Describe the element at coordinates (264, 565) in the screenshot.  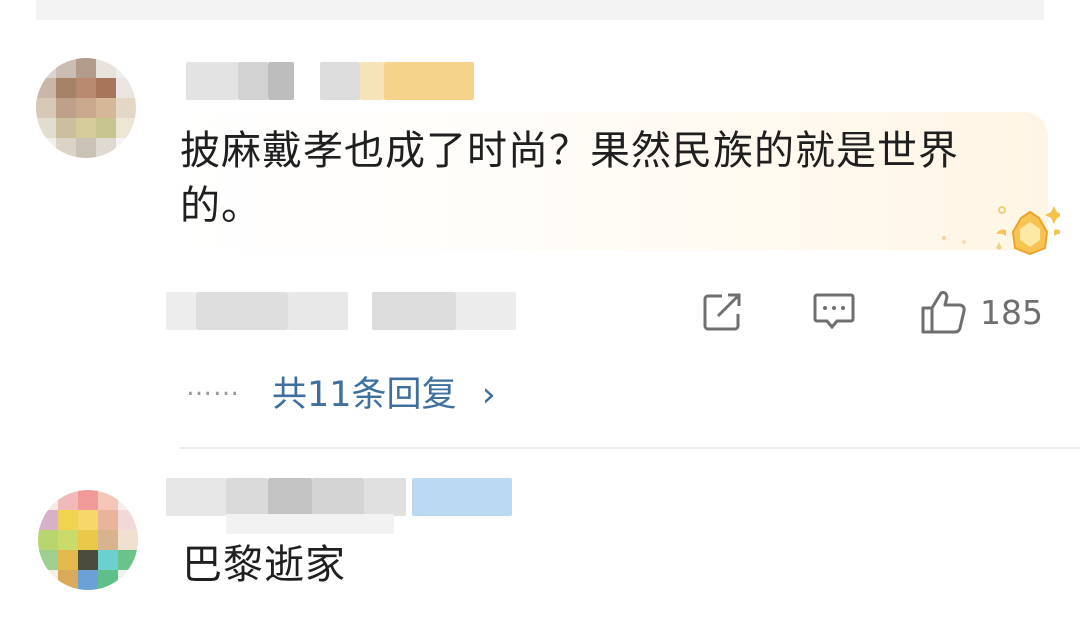
I see `comment-text: 巴黎逝家` at that location.